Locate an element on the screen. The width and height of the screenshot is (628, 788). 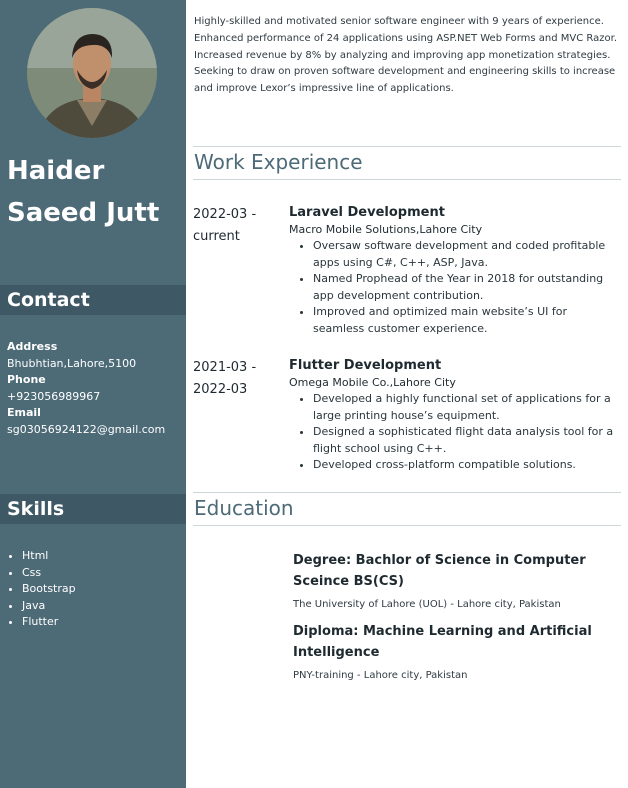
last-name: Saeed Jutt is located at coordinates (83, 213).